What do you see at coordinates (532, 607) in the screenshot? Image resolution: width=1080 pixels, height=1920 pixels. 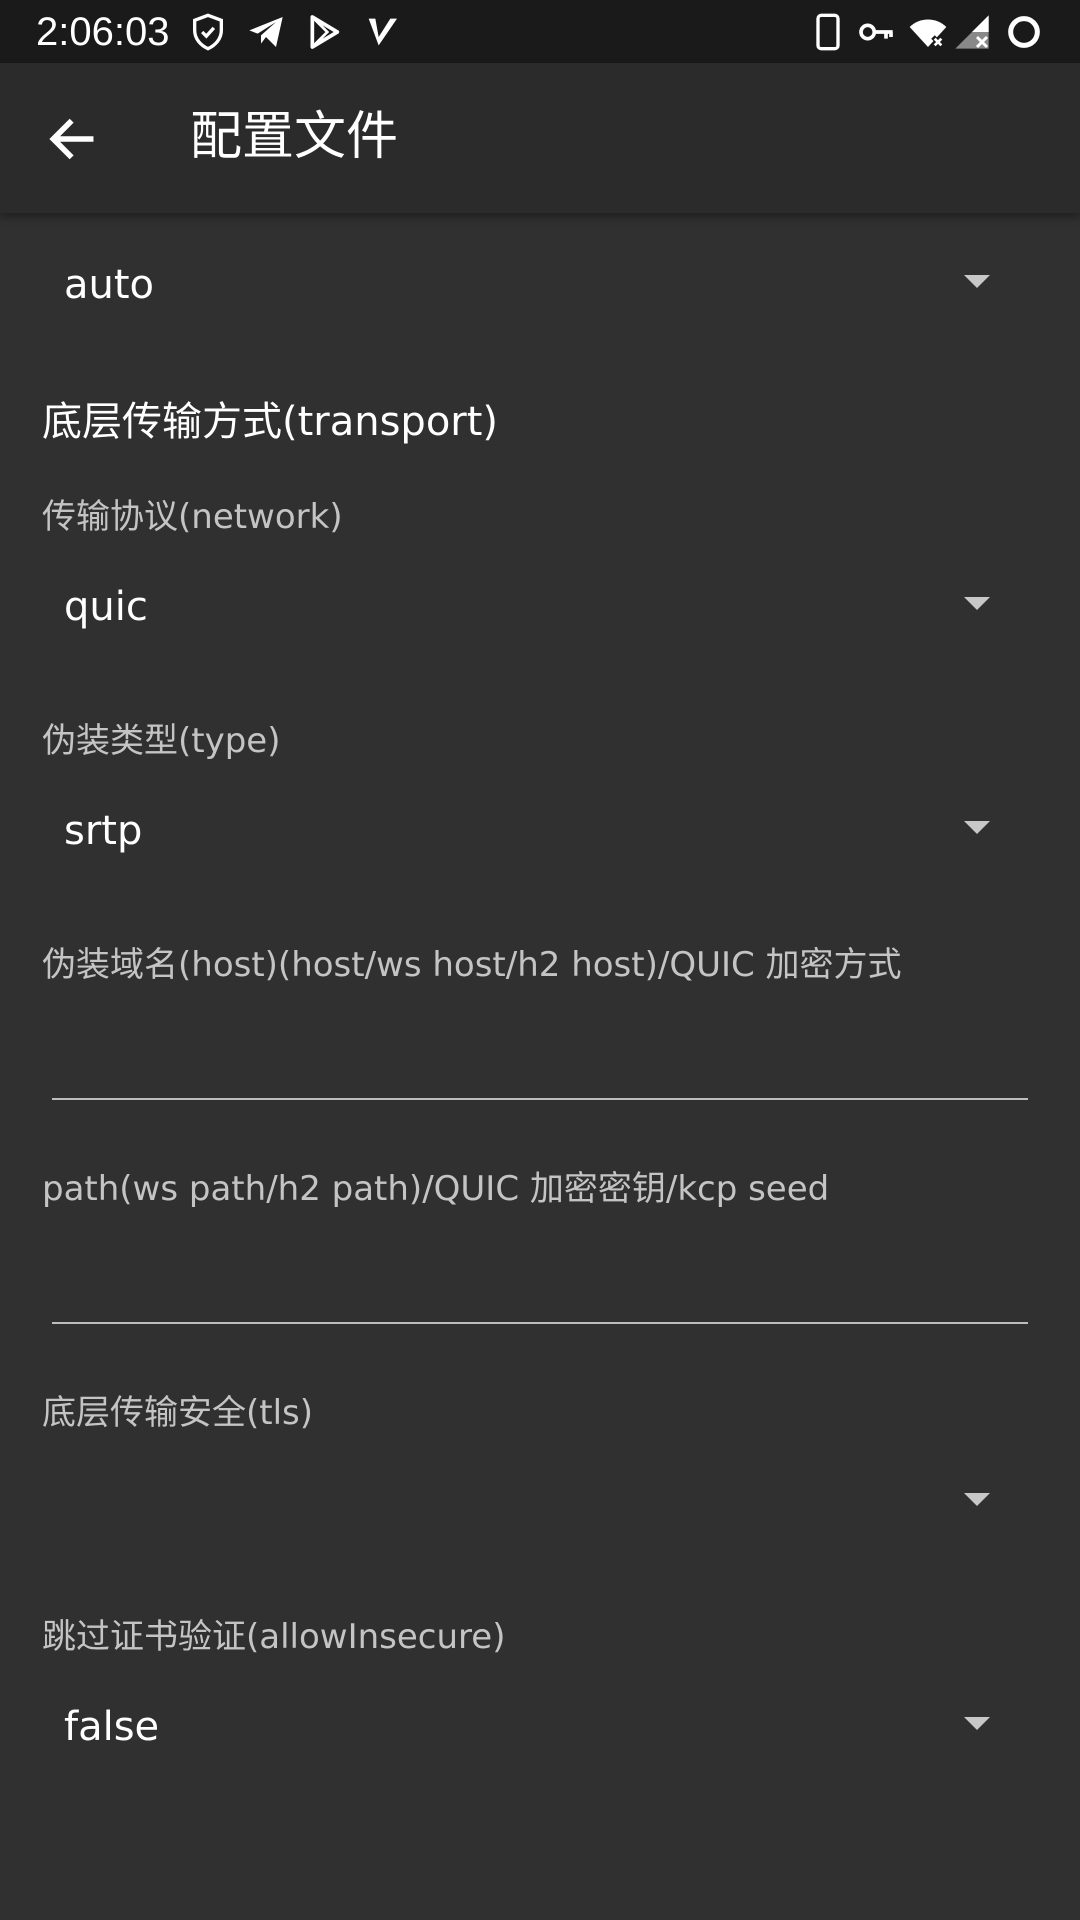 I see `network-spinner: quic` at bounding box center [532, 607].